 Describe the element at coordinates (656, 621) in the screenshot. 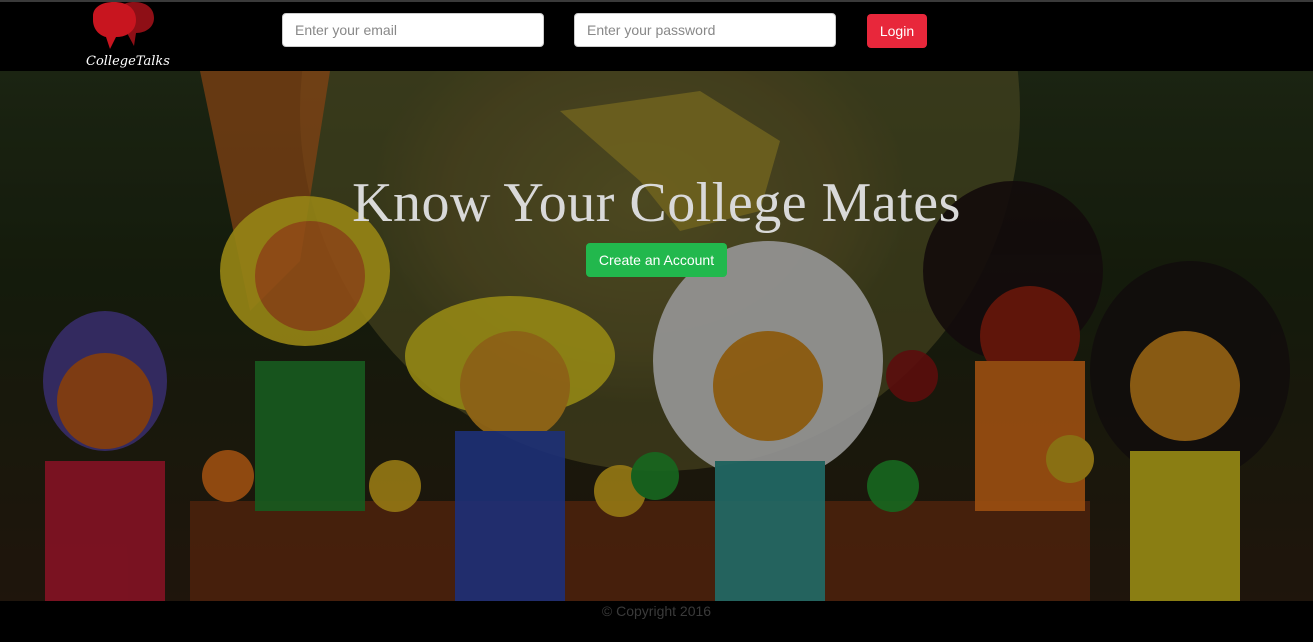

I see `footer: © Copyright 2016` at that location.